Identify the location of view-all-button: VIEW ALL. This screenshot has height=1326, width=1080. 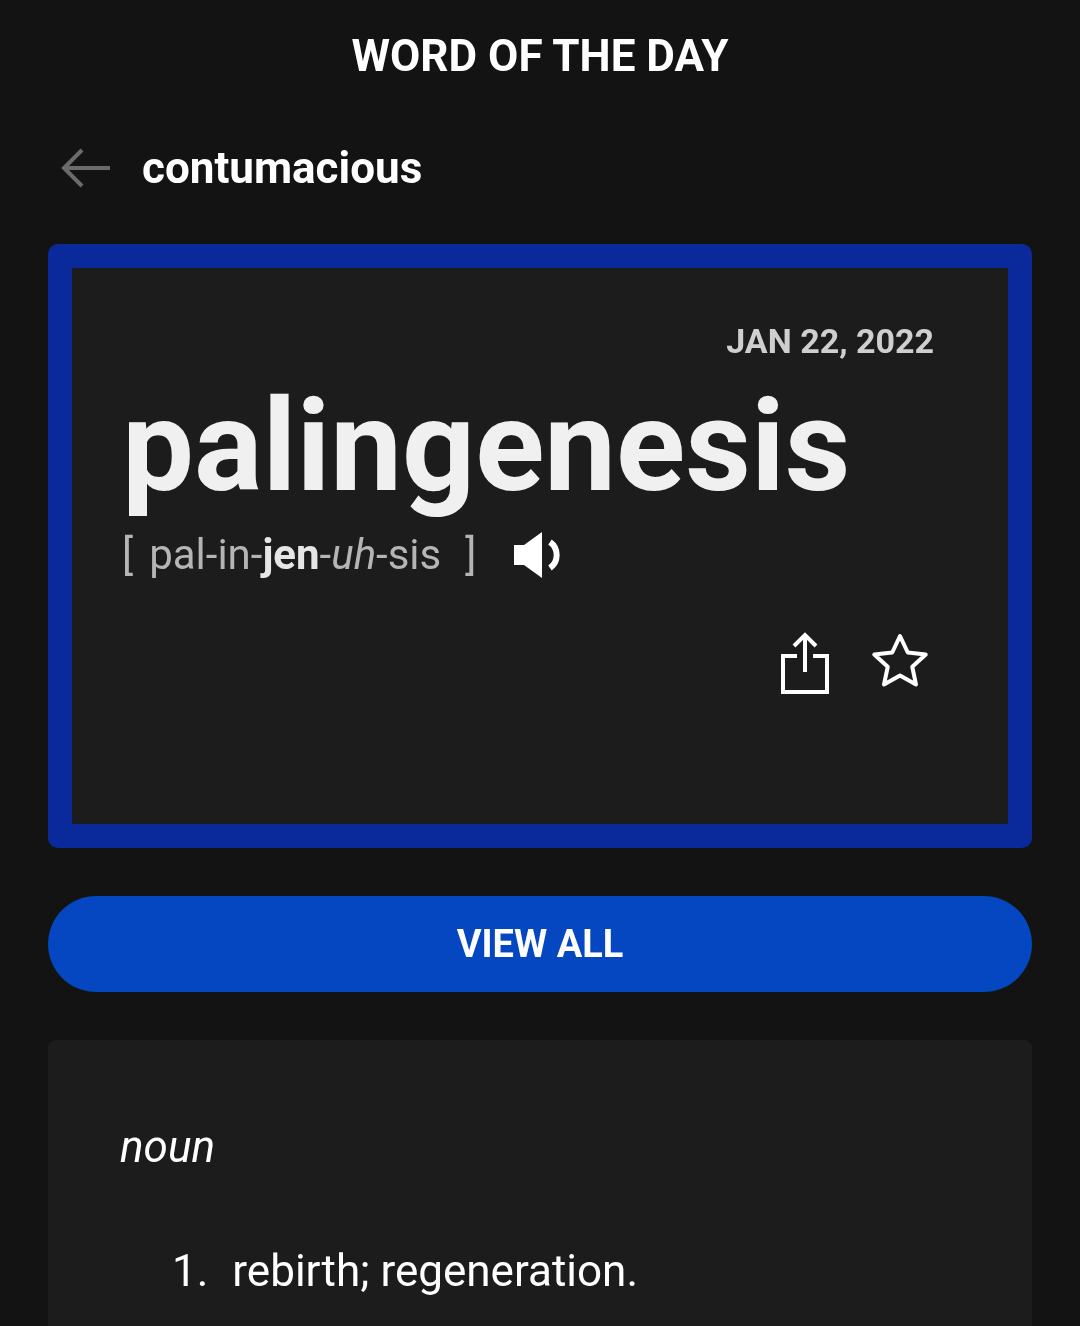
(540, 944).